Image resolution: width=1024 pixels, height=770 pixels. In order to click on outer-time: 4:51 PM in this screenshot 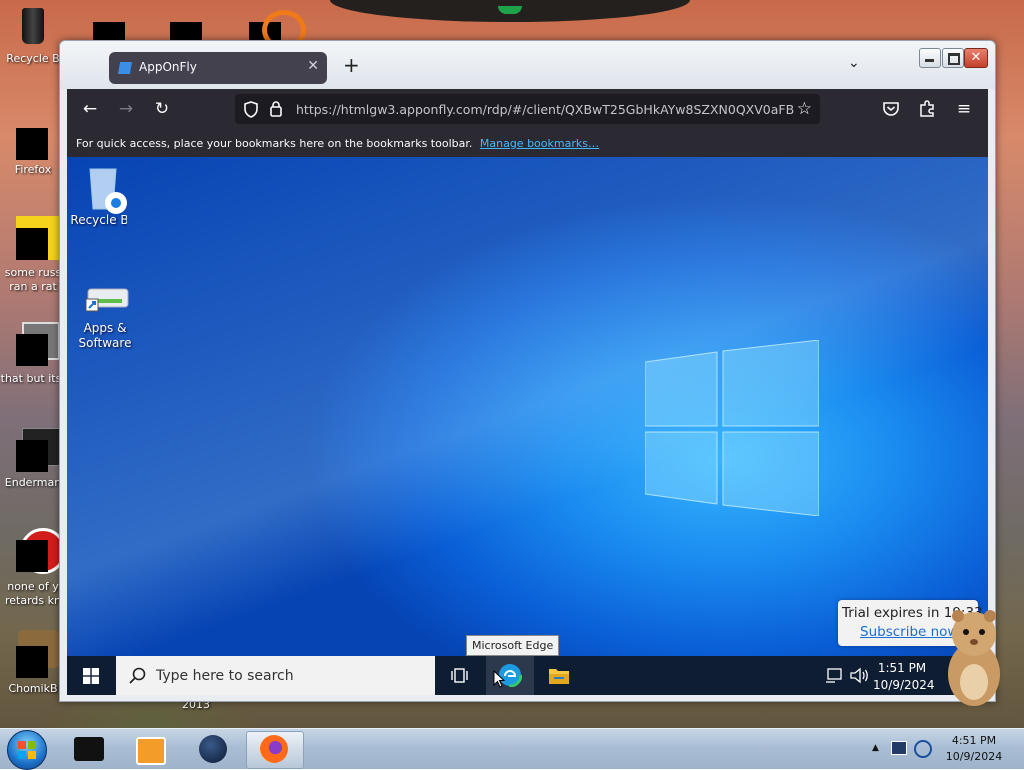, I will do `click(974, 740)`.